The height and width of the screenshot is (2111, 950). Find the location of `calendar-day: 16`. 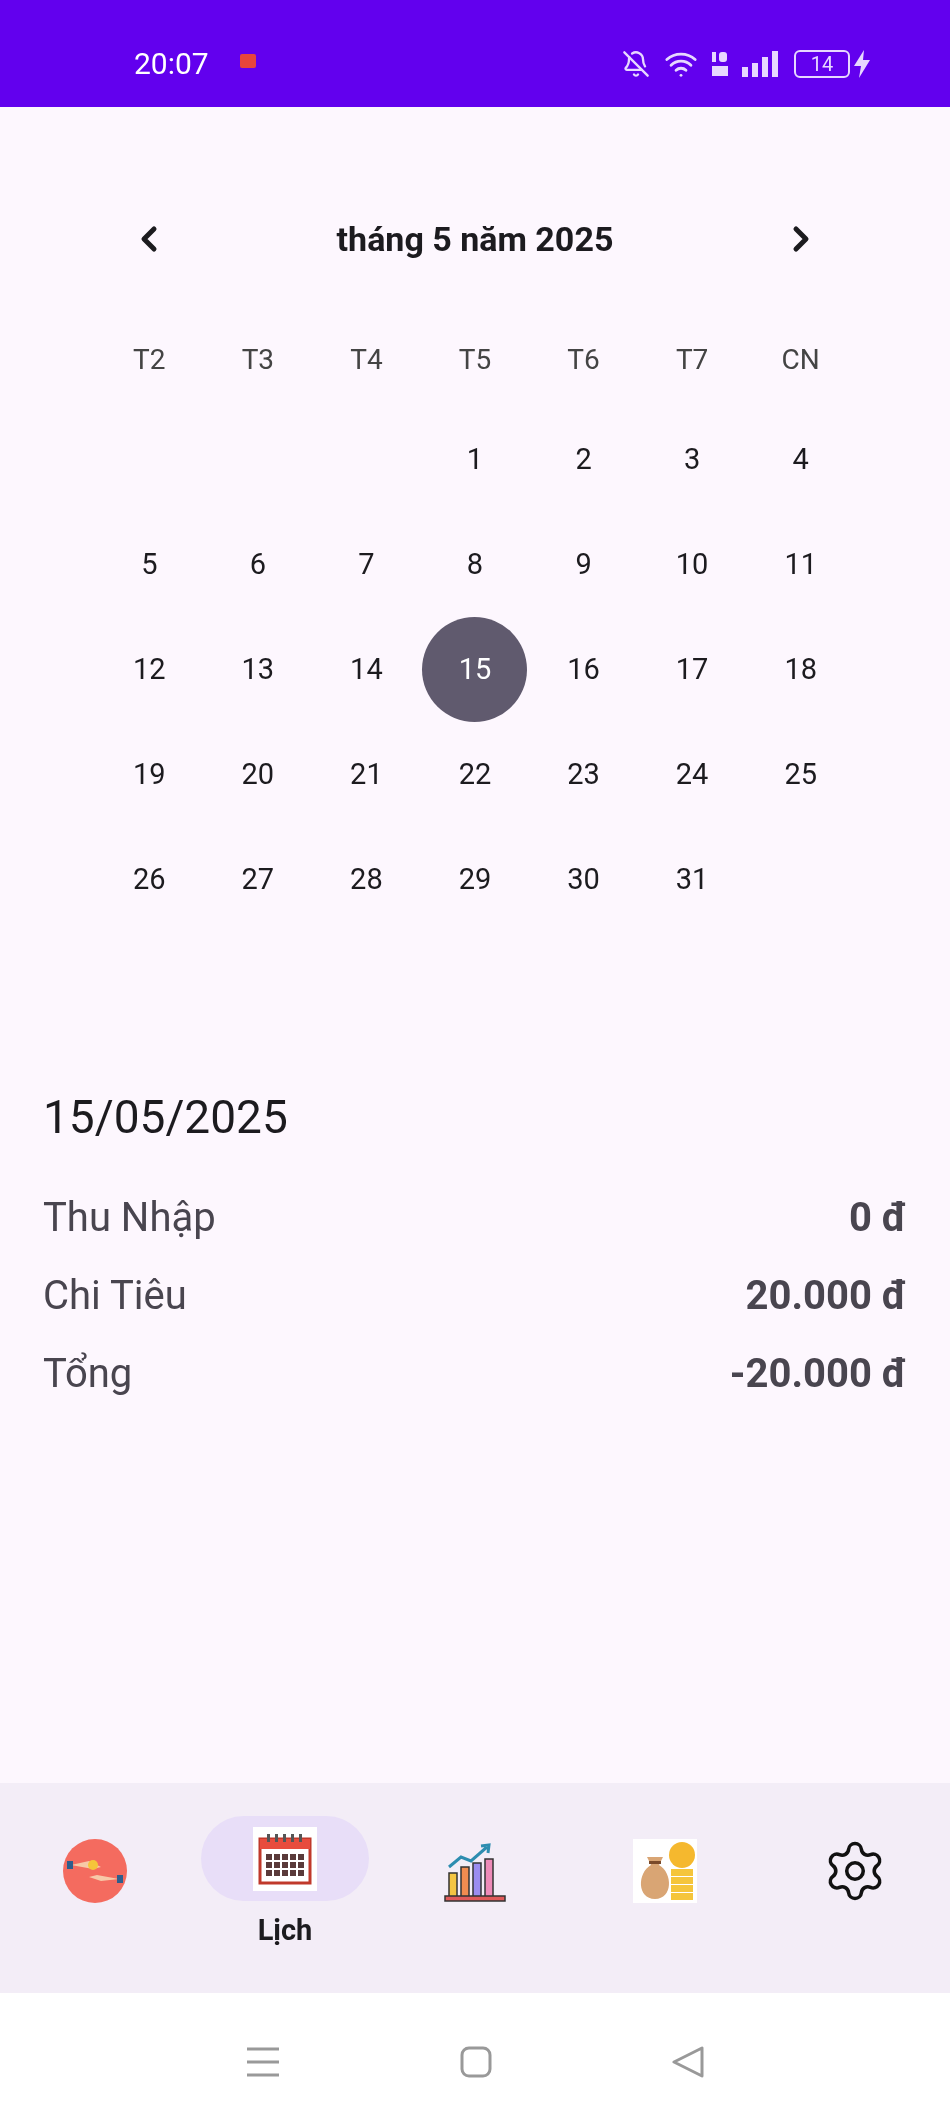

calendar-day: 16 is located at coordinates (584, 669).